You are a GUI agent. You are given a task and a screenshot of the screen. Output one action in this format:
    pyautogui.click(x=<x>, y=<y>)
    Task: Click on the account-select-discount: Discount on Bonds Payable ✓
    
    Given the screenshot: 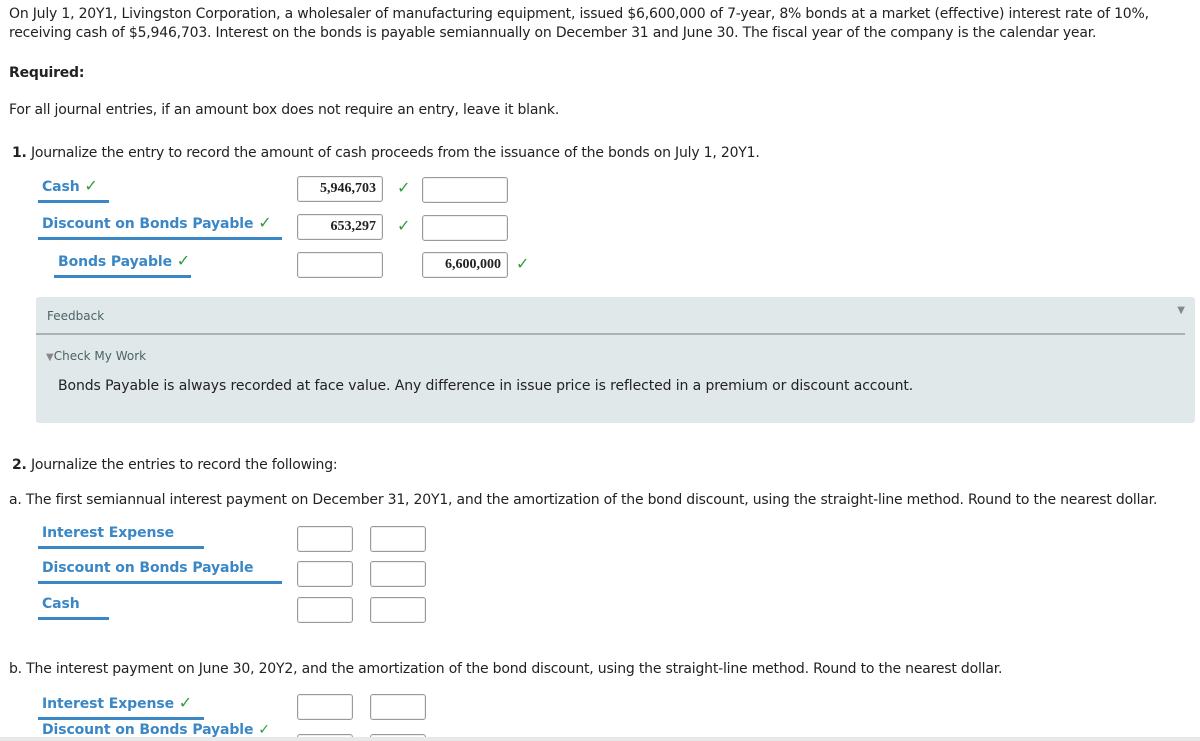 What is the action you would take?
    pyautogui.click(x=160, y=226)
    